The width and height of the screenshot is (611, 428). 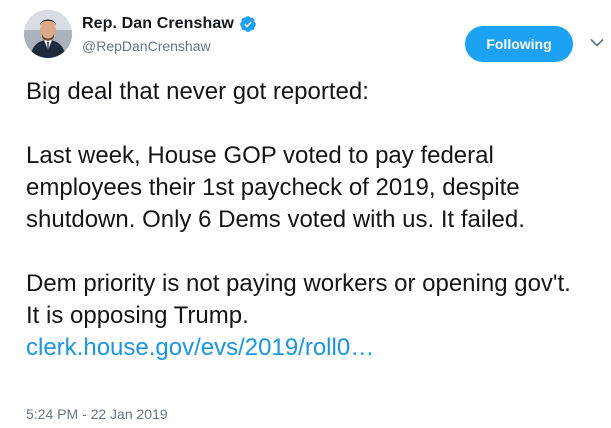 What do you see at coordinates (519, 44) in the screenshot?
I see `following-button: Following` at bounding box center [519, 44].